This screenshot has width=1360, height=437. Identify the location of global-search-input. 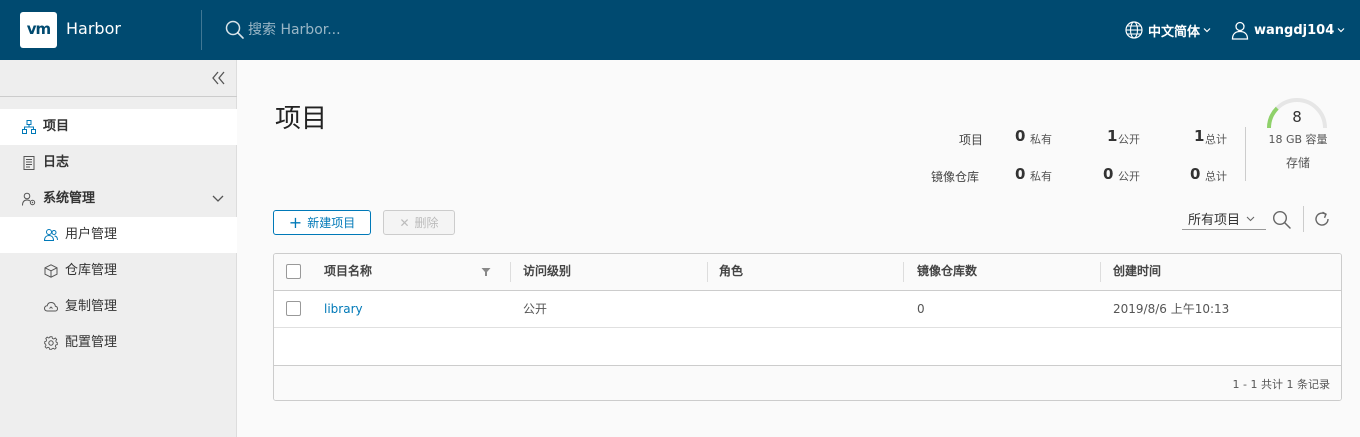
(368, 30).